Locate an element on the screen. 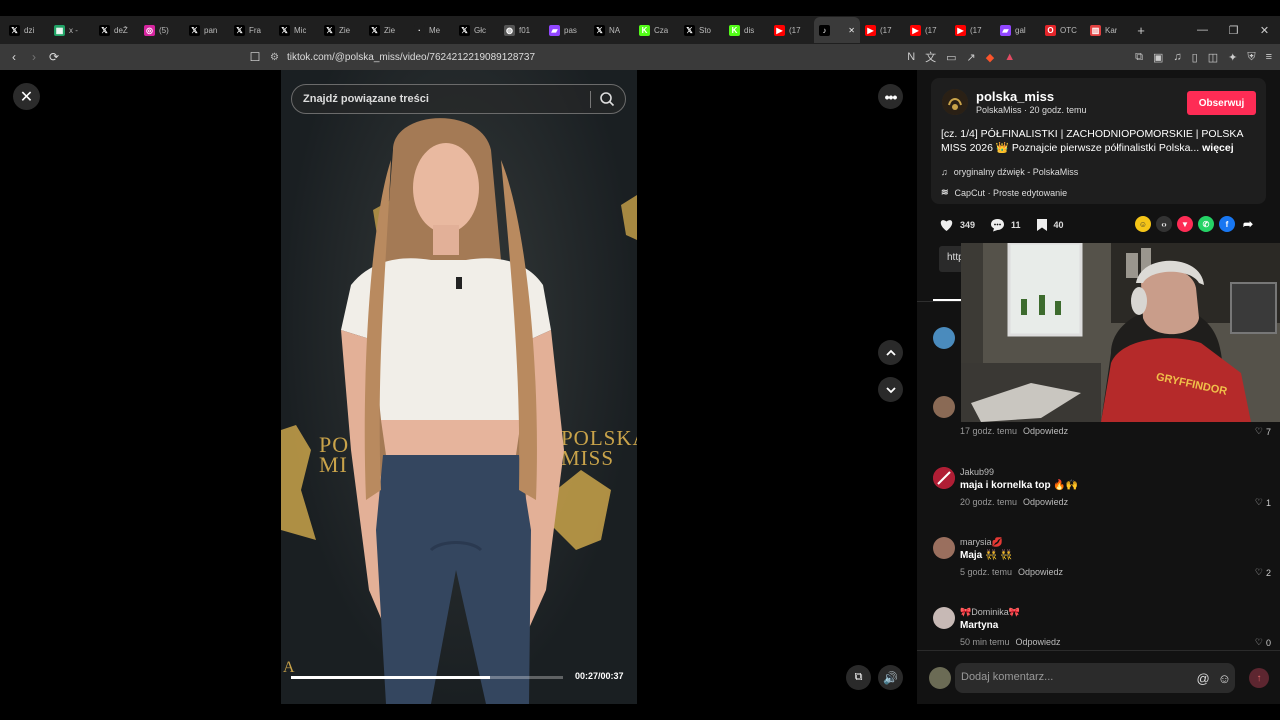 The image size is (1280, 720). sidebar-icon: ▯ is located at coordinates (1195, 57).